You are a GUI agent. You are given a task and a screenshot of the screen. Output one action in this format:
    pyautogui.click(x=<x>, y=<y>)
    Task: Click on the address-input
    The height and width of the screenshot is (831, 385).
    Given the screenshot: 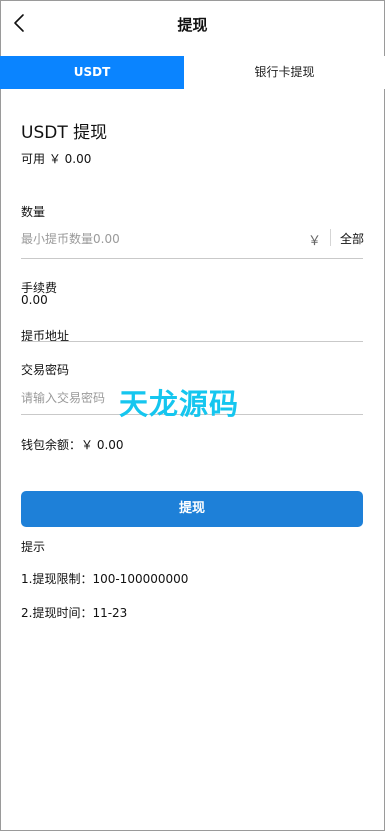 What is the action you would take?
    pyautogui.click(x=192, y=341)
    